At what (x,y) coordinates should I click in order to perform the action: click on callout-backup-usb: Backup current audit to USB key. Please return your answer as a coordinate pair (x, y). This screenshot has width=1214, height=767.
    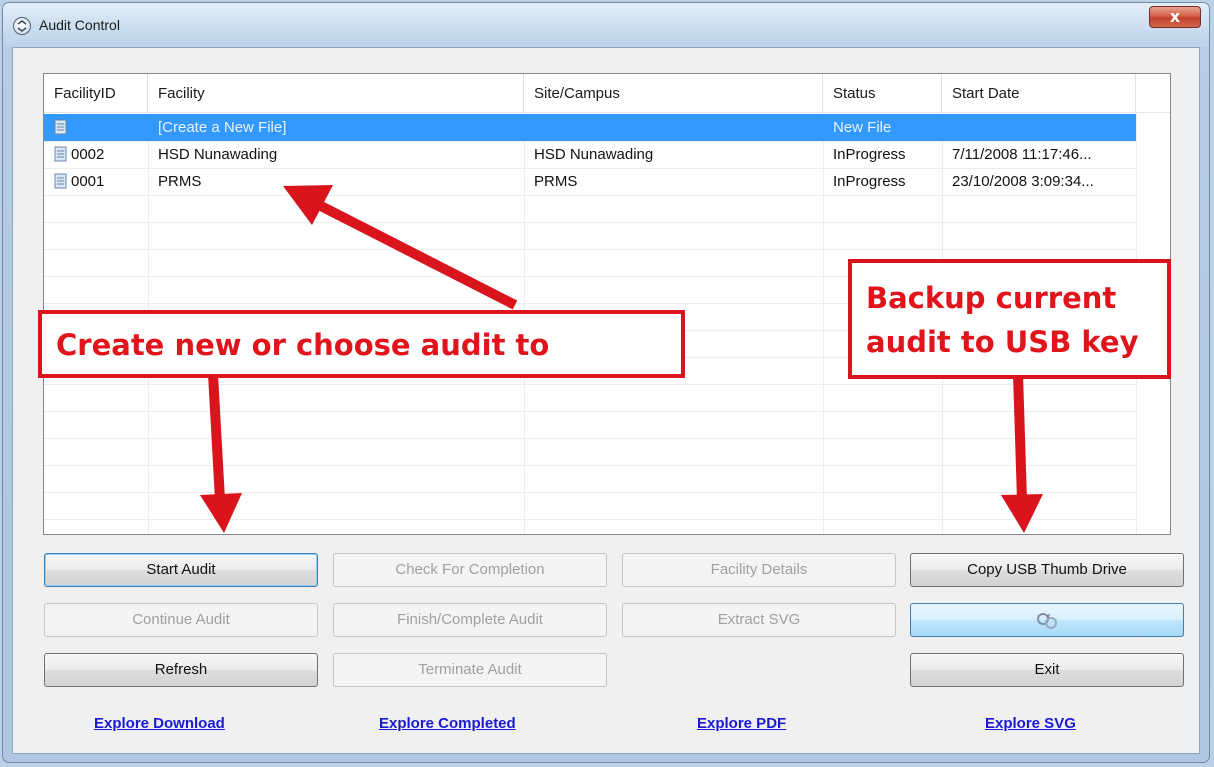
    Looking at the image, I should click on (1009, 319).